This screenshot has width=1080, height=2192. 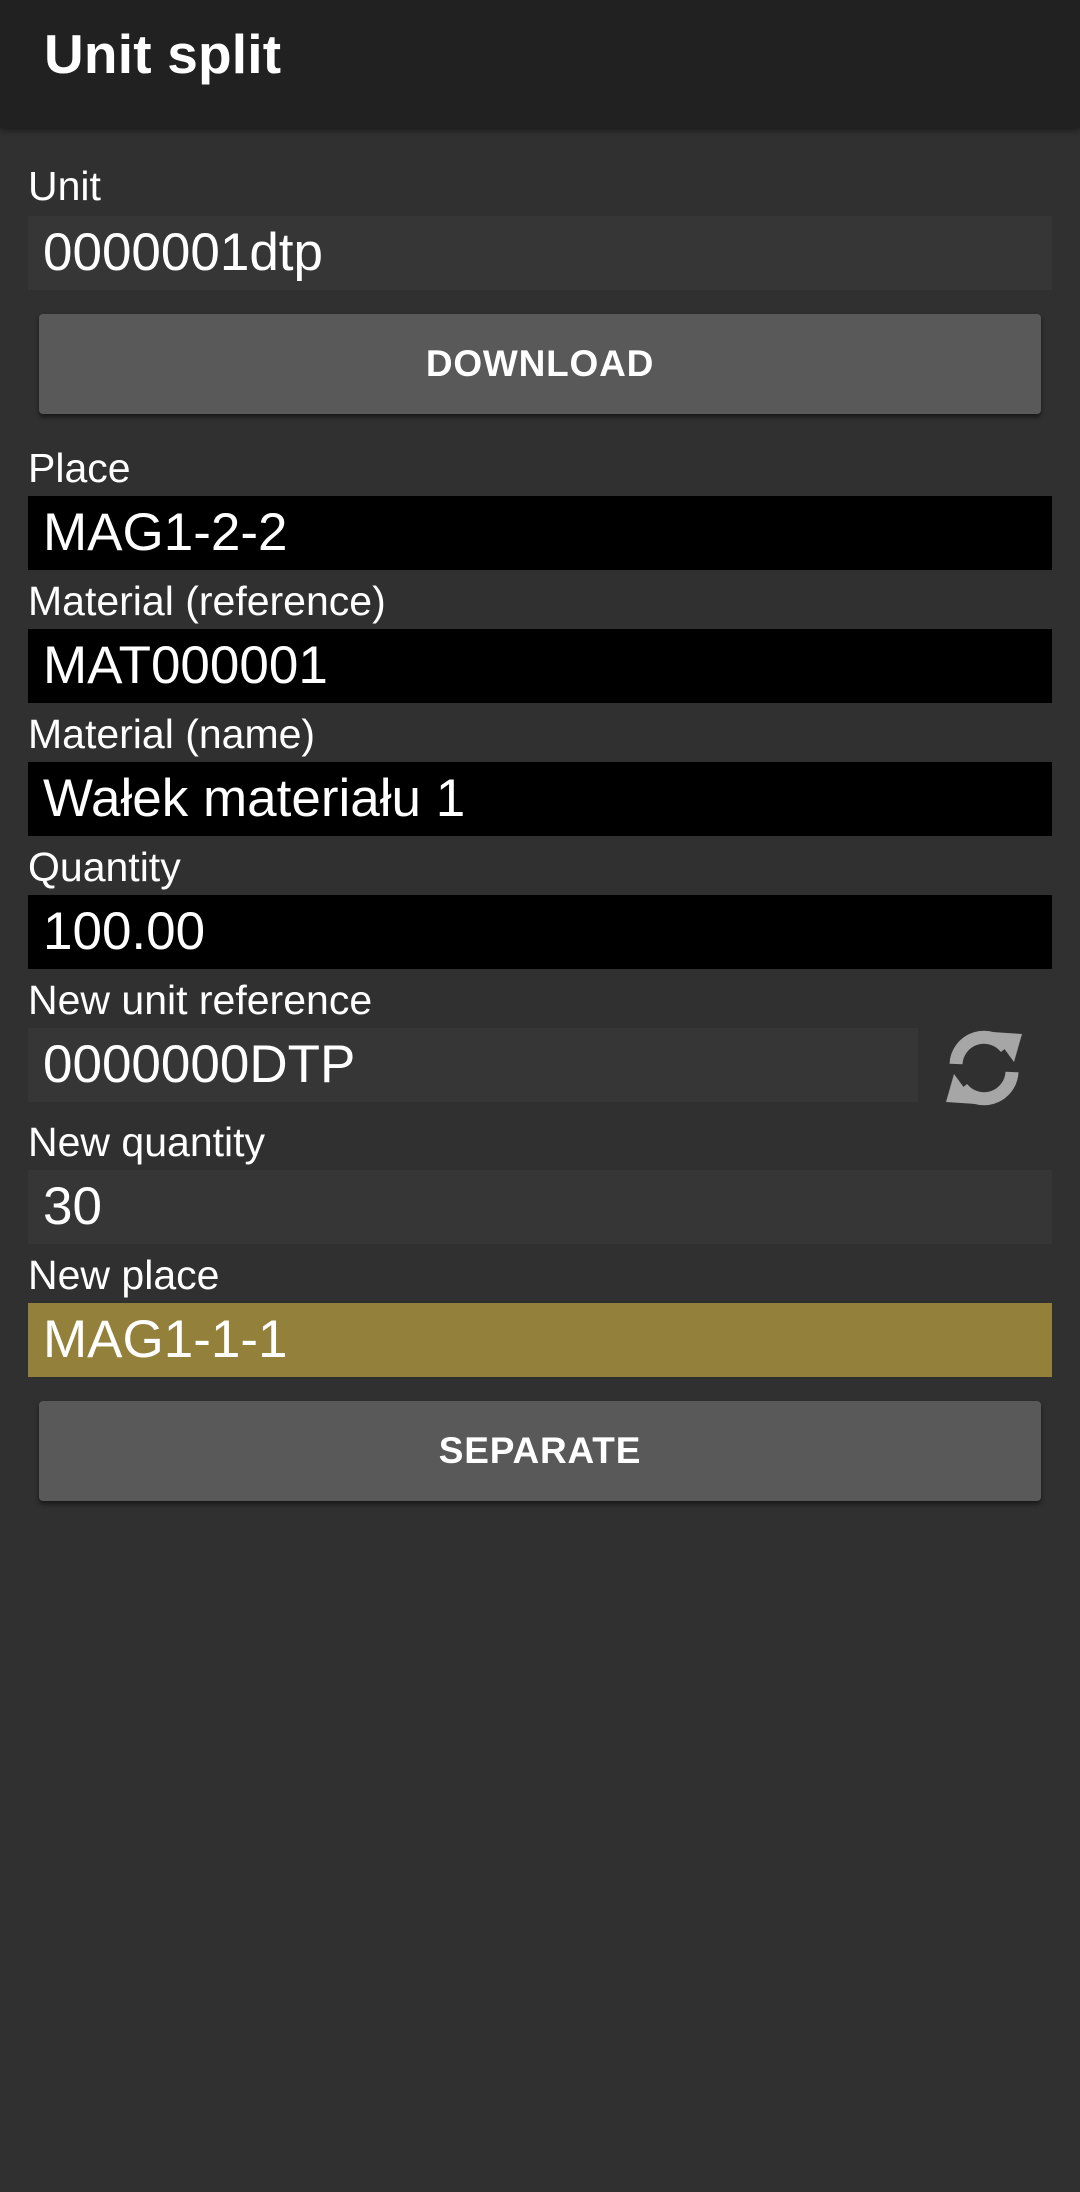 I want to click on place-label: Place, so click(x=79, y=468).